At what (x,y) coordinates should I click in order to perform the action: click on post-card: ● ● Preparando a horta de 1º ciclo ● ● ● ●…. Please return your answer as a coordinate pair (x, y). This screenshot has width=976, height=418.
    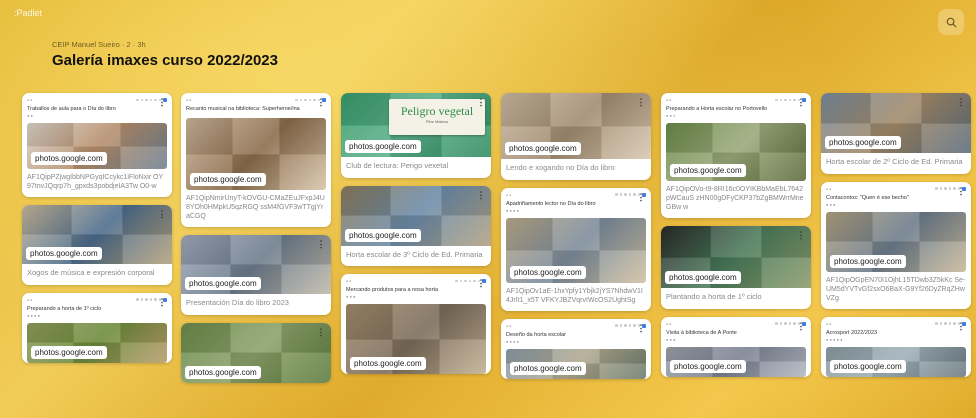
    Looking at the image, I should click on (97, 327).